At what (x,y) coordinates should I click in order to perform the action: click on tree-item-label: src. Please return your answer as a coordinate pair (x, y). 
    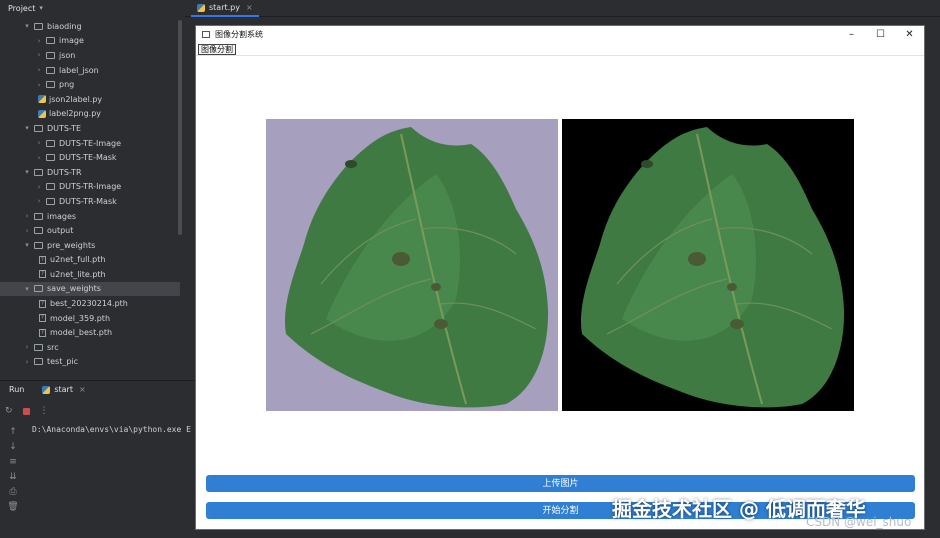
    Looking at the image, I should click on (53, 347).